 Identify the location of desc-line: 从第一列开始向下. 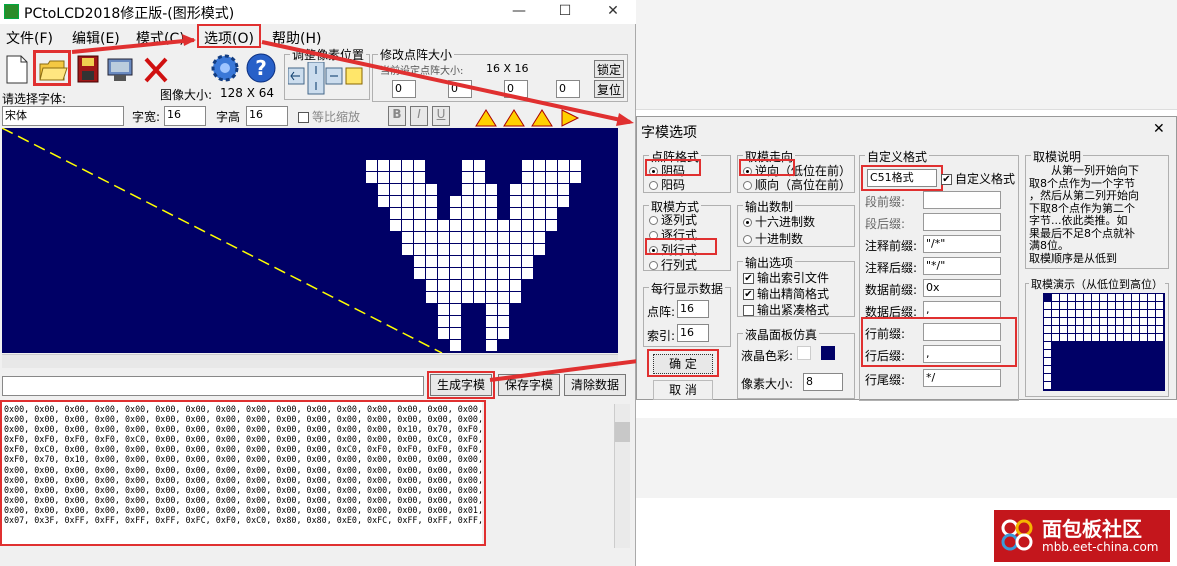
(1095, 170).